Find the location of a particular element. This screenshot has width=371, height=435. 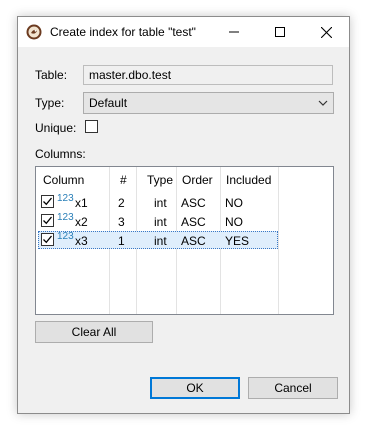

header-type: Type is located at coordinates (160, 180).